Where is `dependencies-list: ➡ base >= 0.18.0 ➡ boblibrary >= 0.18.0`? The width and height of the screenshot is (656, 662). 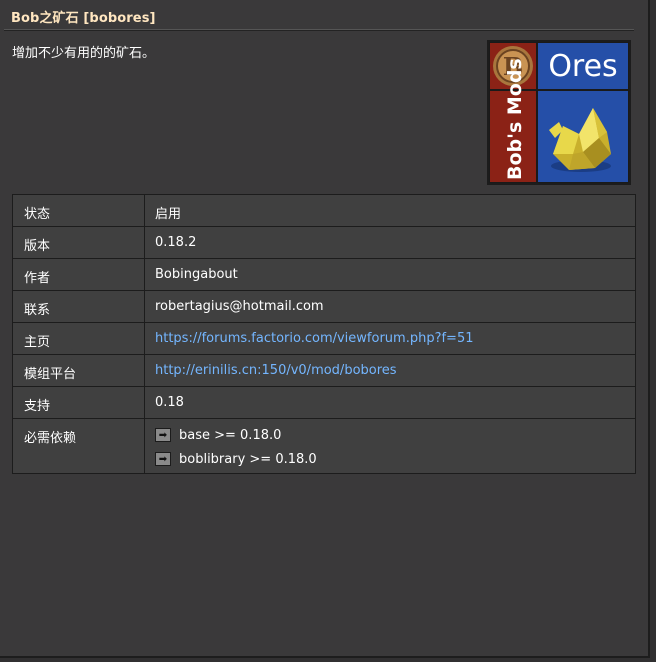
dependencies-list: ➡ base >= 0.18.0 ➡ boblibrary >= 0.18.0 is located at coordinates (390, 446).